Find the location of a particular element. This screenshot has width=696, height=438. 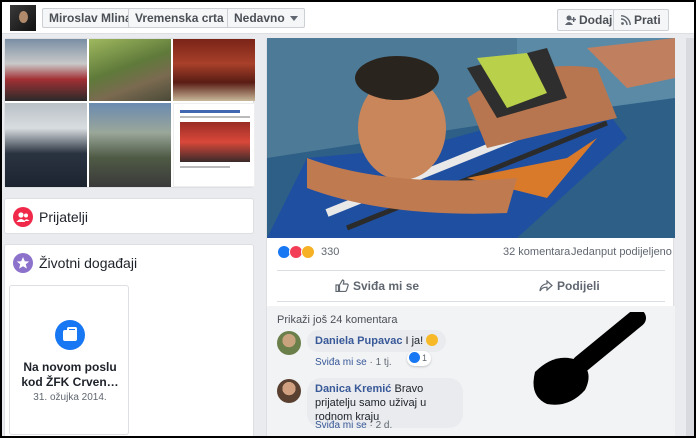

comment-meta: Sviđa mi se · 2 d. is located at coordinates (354, 425).